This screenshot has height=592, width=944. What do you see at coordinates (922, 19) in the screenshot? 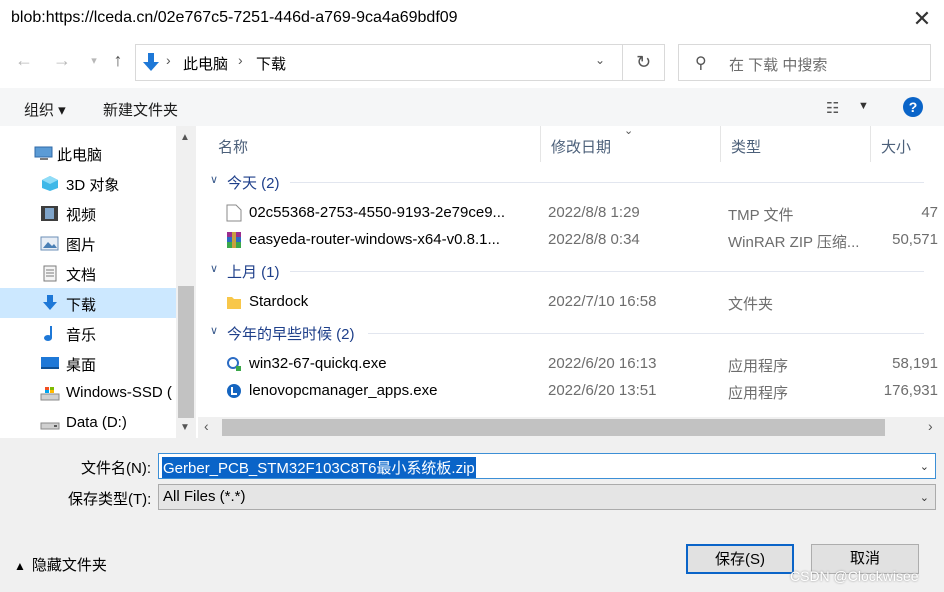
I see `close-icon: ✕` at bounding box center [922, 19].